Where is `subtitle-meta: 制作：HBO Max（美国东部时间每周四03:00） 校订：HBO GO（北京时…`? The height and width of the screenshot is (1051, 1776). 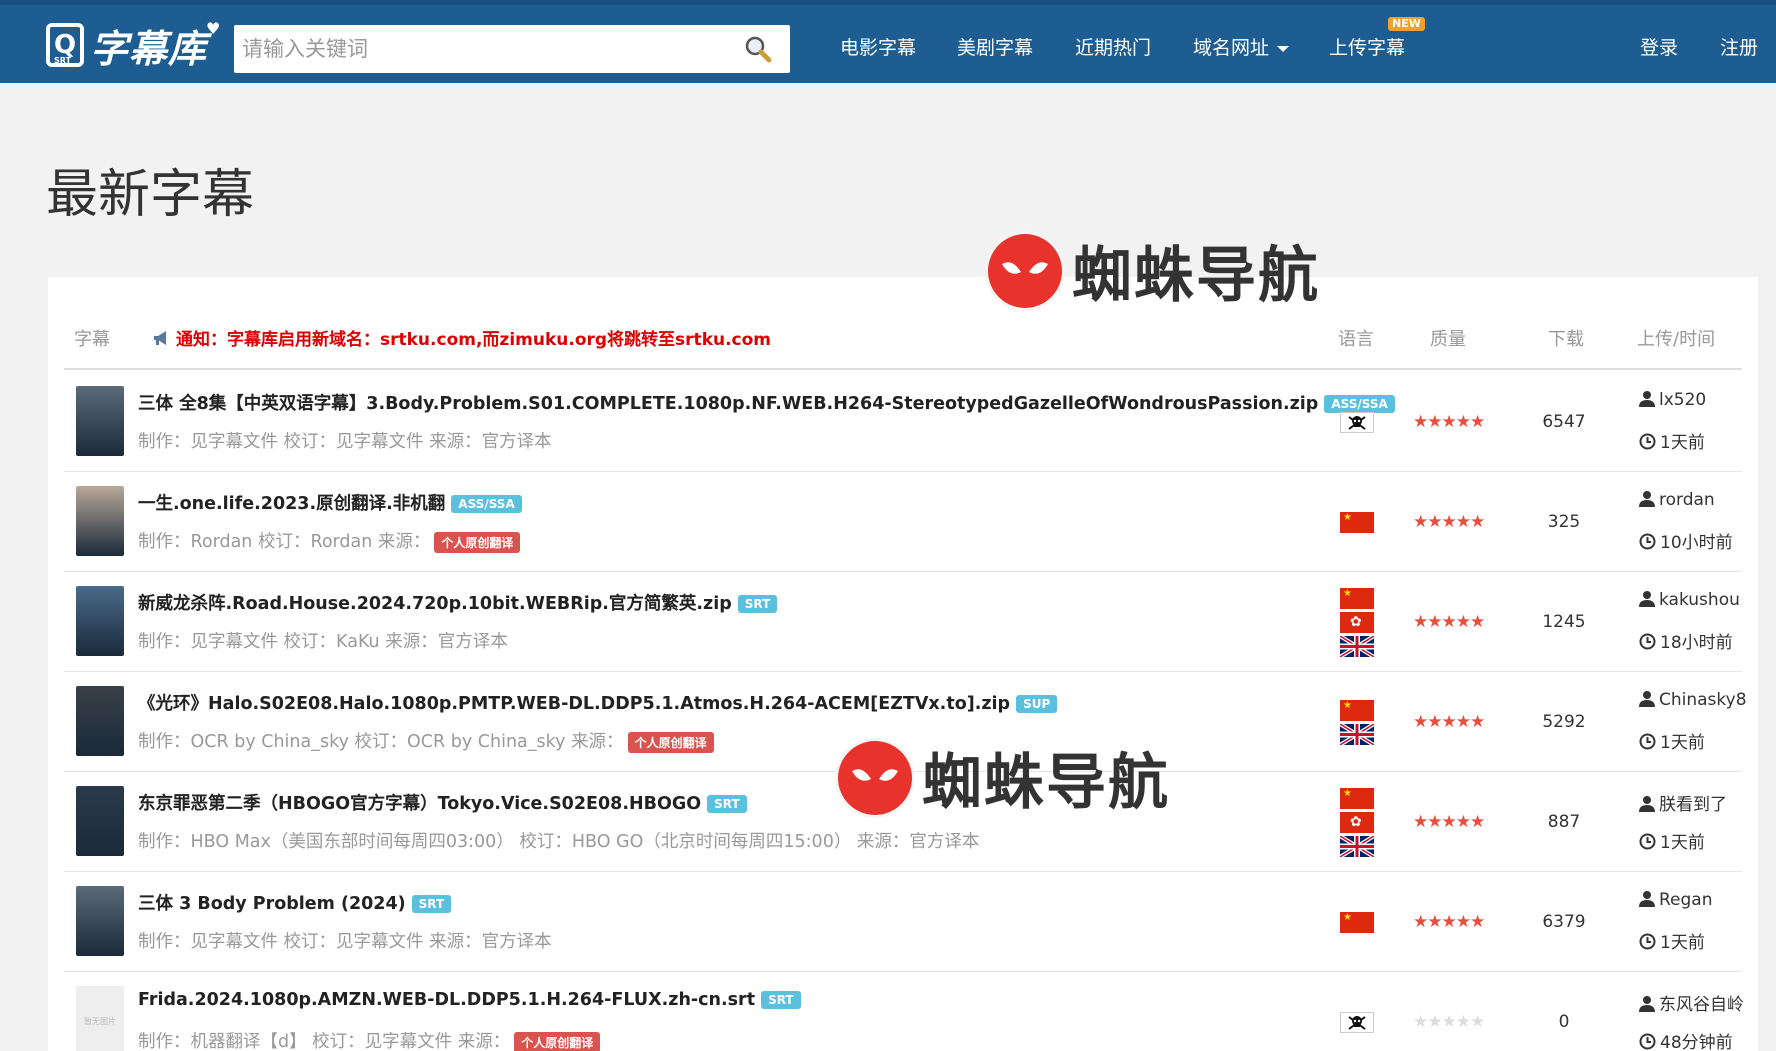 subtitle-meta: 制作：HBO Max（美国东部时间每周四03:00） 校订：HBO GO（北京时… is located at coordinates (558, 840).